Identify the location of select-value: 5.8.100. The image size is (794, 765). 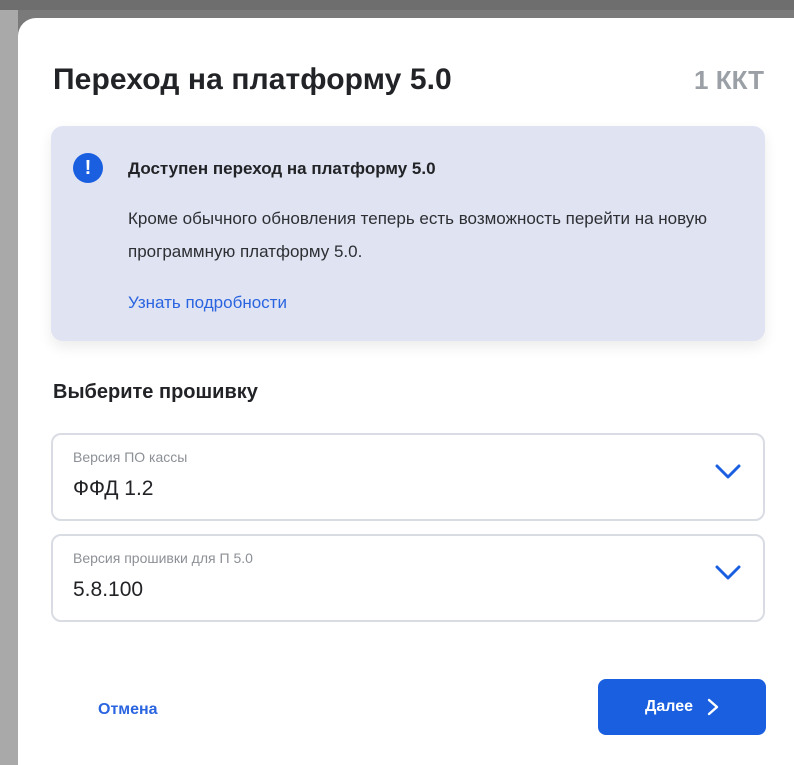
(108, 589).